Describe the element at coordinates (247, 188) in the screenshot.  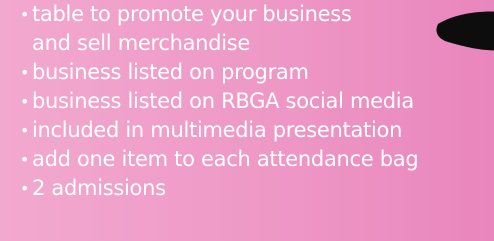
I see `benefit-item-admissions: • 2 admissions` at that location.